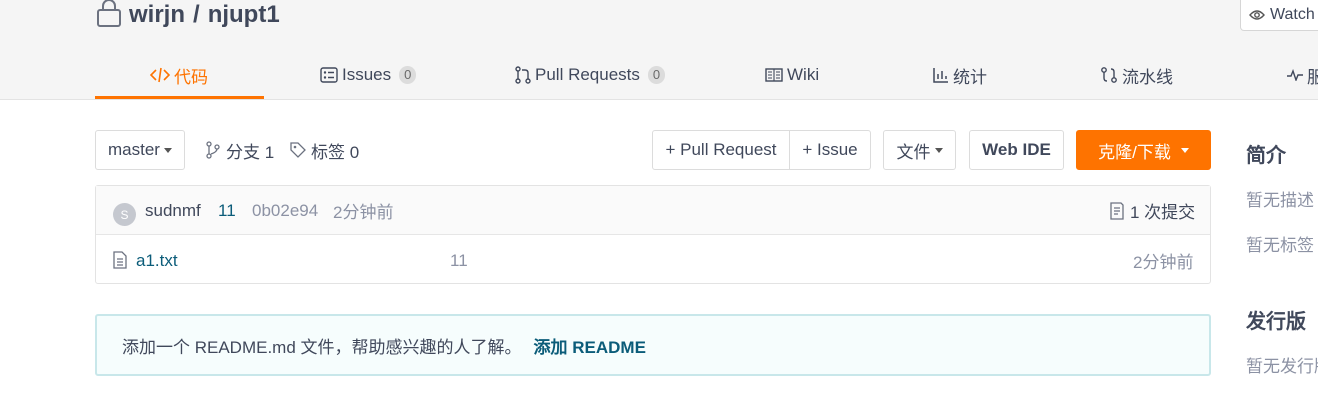  I want to click on readme-notice-text: 添加一个 README.md 文件，帮助感兴趣的人了解。, so click(322, 347).